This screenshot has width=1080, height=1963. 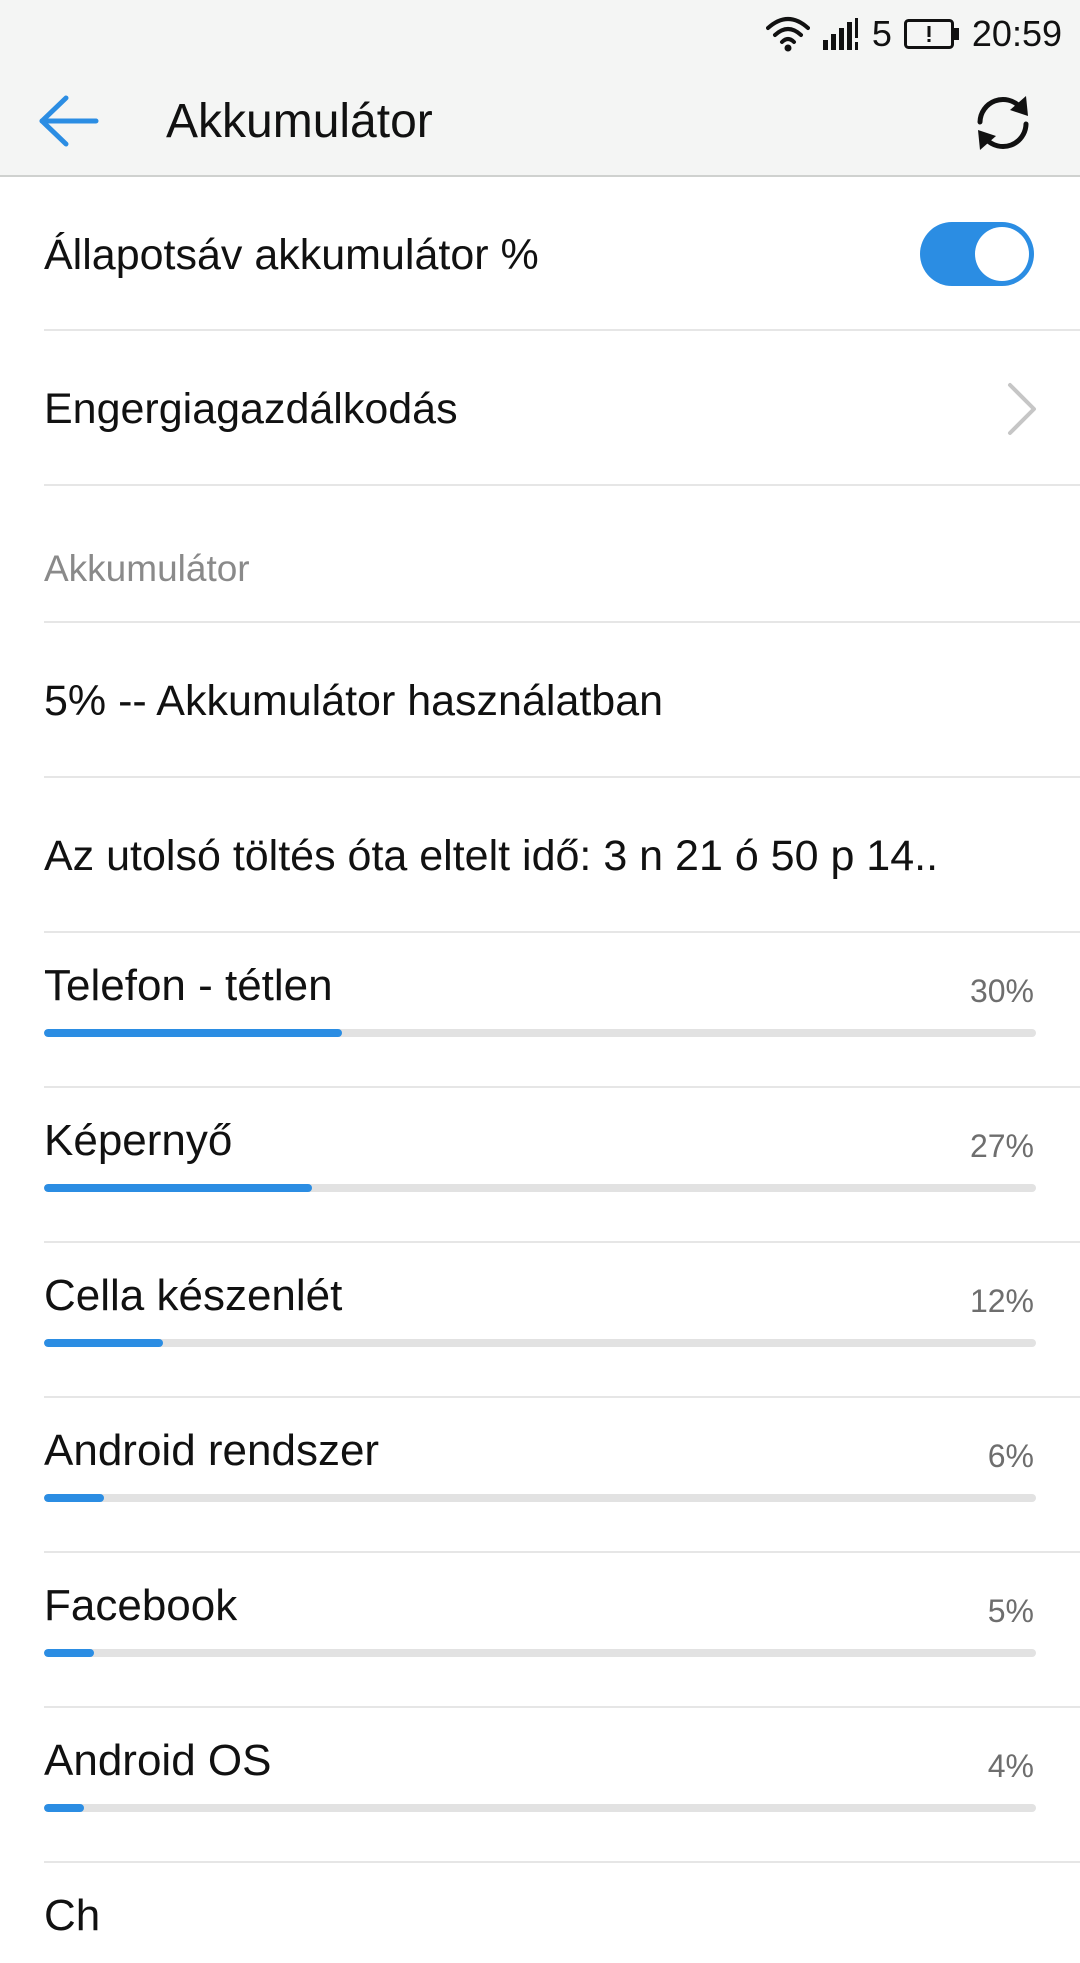 What do you see at coordinates (1010, 1456) in the screenshot?
I see `usage-item-percent: 6%` at bounding box center [1010, 1456].